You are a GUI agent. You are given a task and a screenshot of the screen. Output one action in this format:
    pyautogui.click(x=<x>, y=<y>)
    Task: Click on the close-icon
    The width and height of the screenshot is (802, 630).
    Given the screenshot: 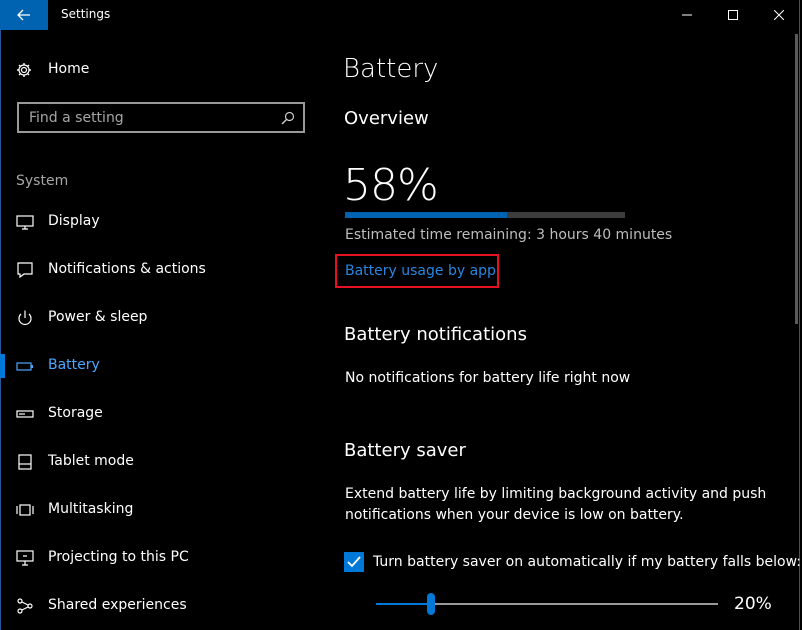 What is the action you would take?
    pyautogui.click(x=779, y=15)
    